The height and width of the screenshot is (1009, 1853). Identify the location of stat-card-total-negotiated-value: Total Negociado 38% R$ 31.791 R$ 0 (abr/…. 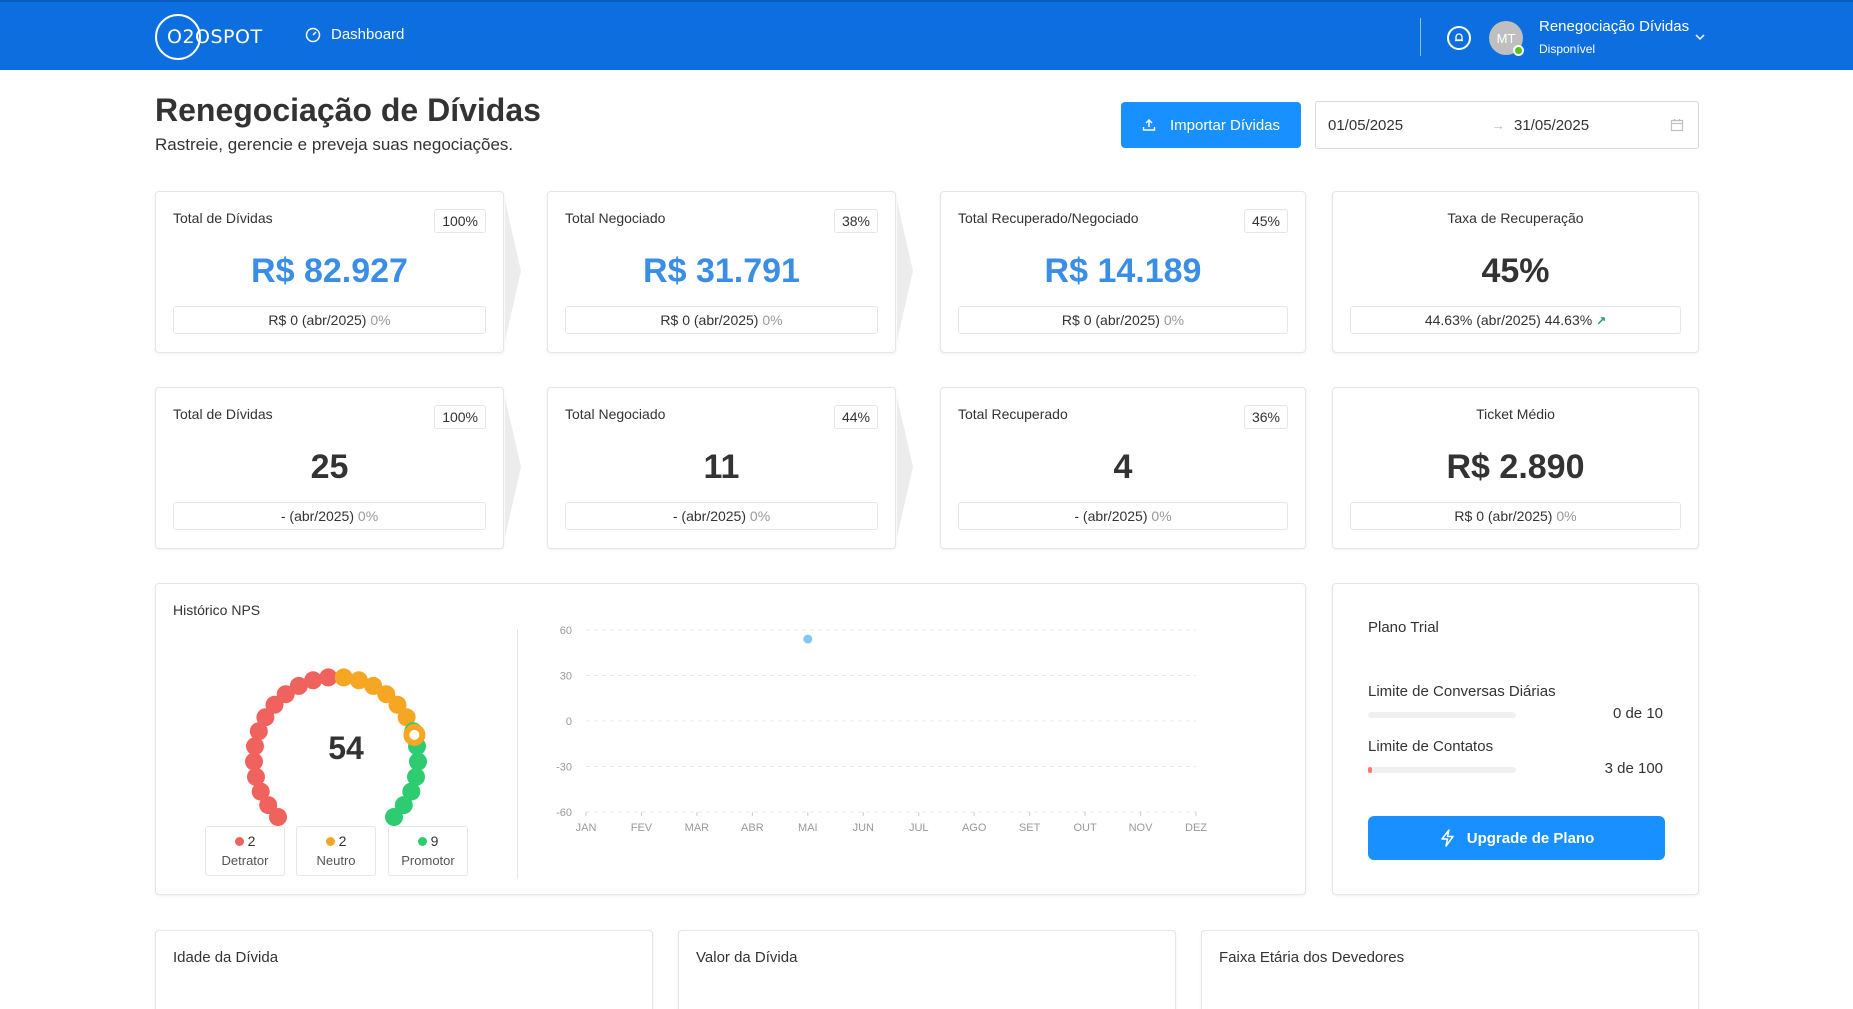
(721, 272).